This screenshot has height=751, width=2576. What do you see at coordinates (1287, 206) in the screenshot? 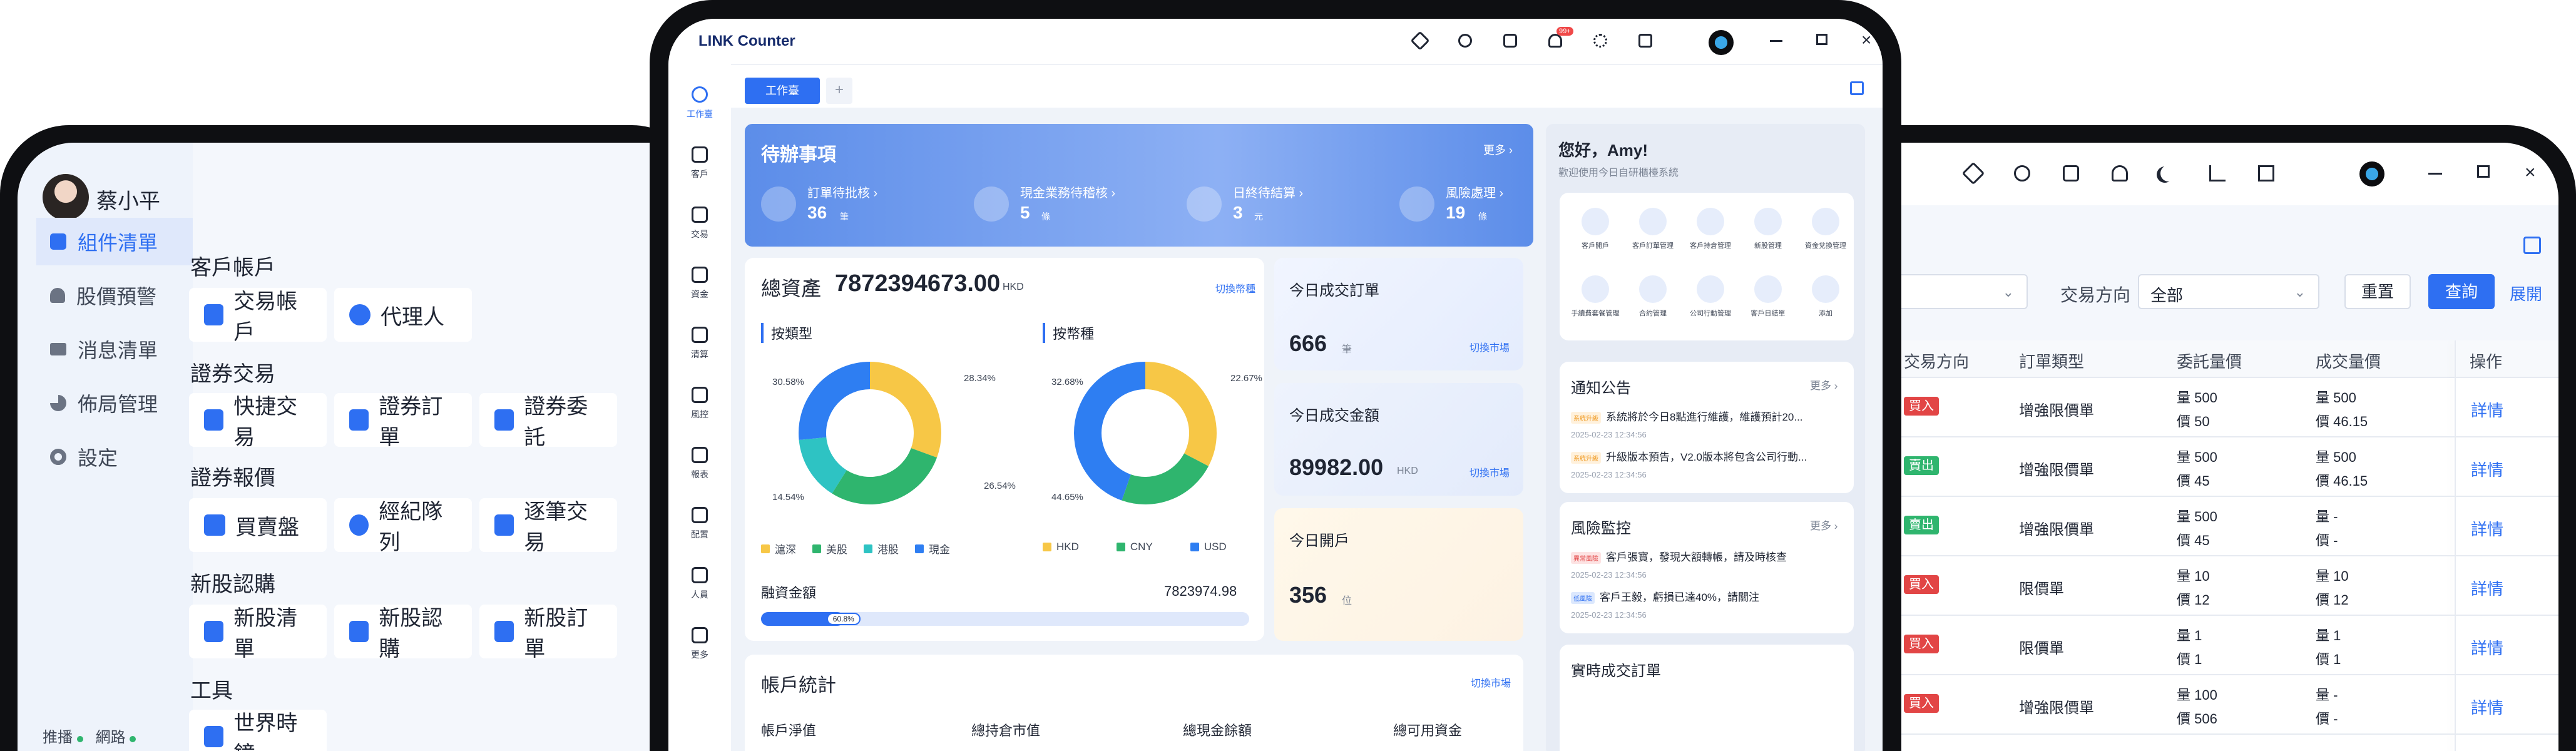
I see `todo-item: 日終待結算 › 3 元` at bounding box center [1287, 206].